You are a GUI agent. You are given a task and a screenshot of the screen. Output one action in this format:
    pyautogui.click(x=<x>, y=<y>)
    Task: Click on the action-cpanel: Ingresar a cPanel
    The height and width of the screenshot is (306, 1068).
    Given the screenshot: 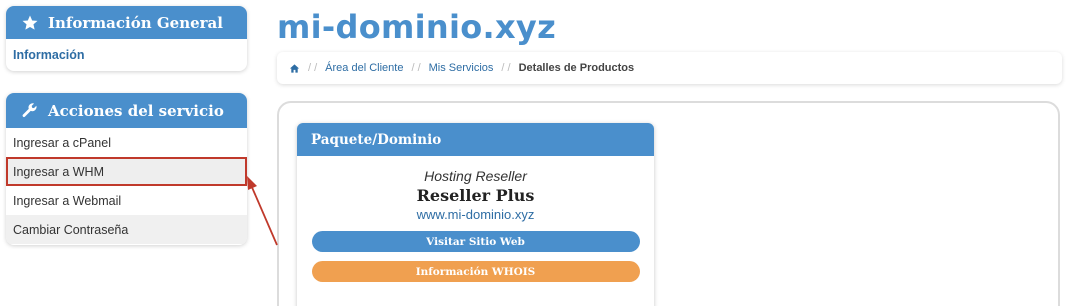 What is the action you would take?
    pyautogui.click(x=126, y=142)
    